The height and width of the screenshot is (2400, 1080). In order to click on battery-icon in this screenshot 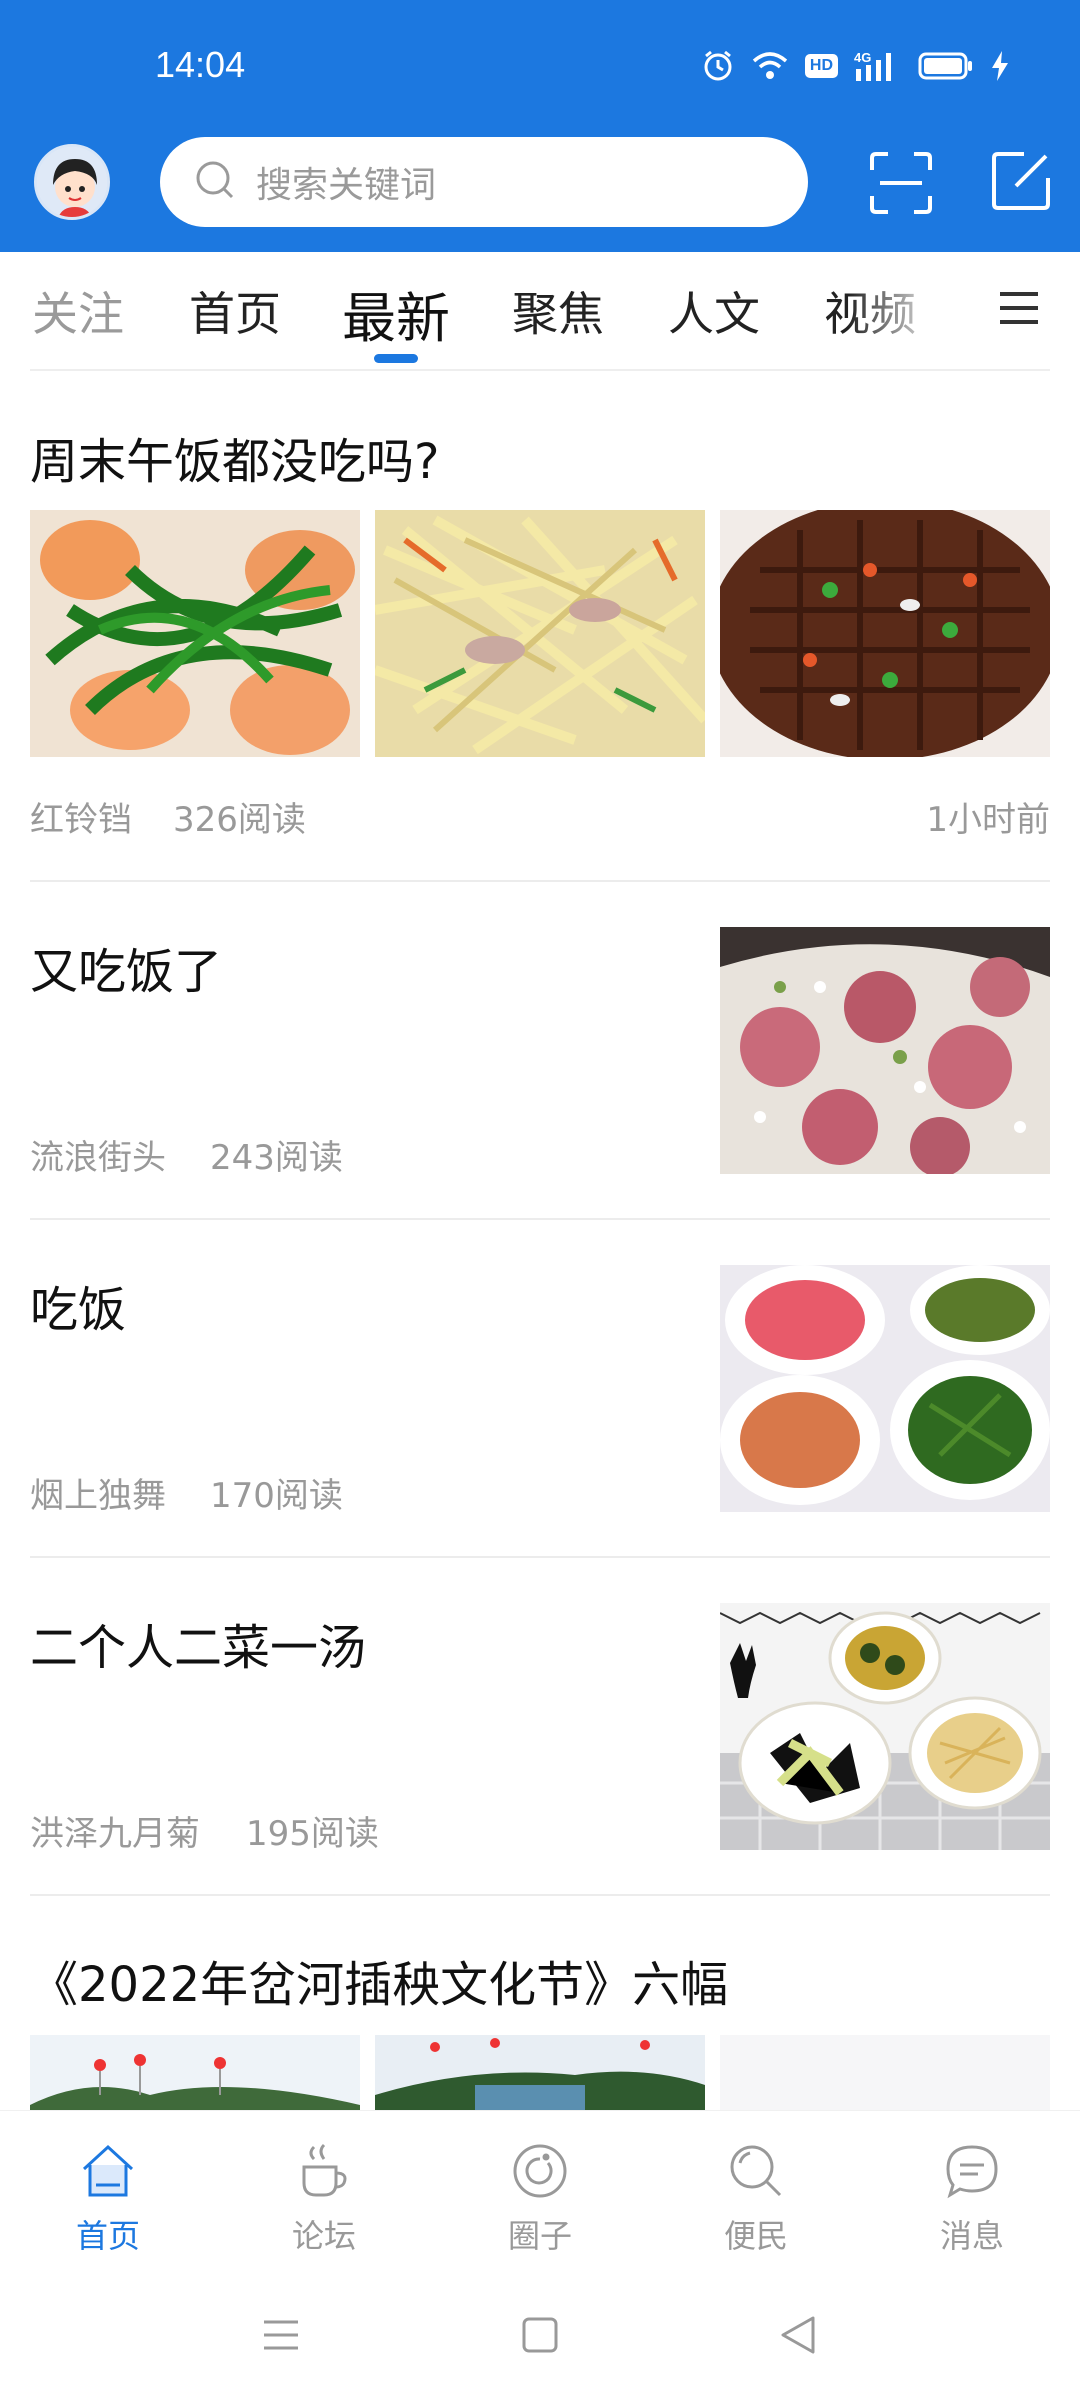, I will do `click(946, 66)`.